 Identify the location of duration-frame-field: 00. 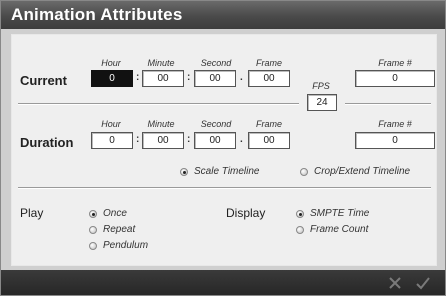
(269, 140).